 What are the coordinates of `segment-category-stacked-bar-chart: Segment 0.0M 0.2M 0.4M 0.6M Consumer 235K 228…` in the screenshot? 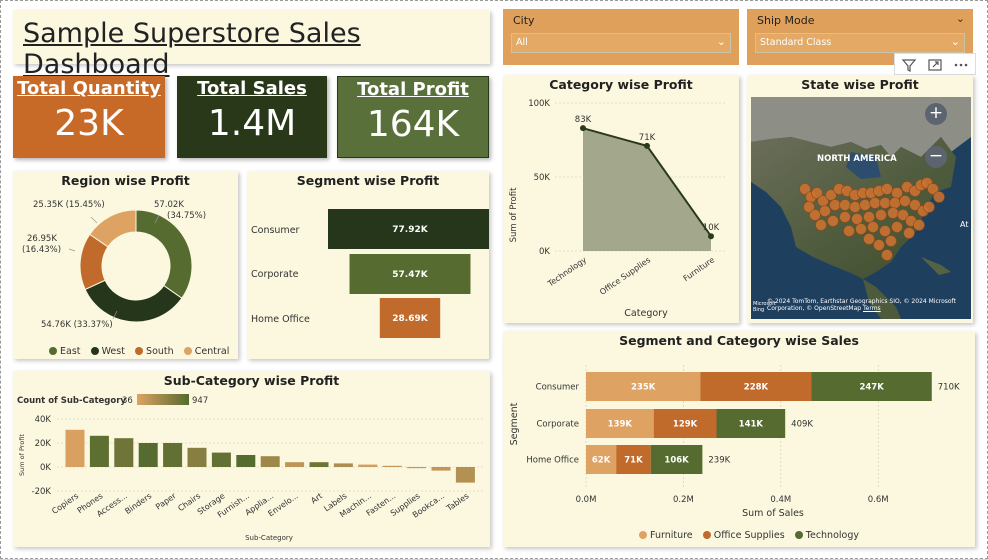 It's located at (734, 442).